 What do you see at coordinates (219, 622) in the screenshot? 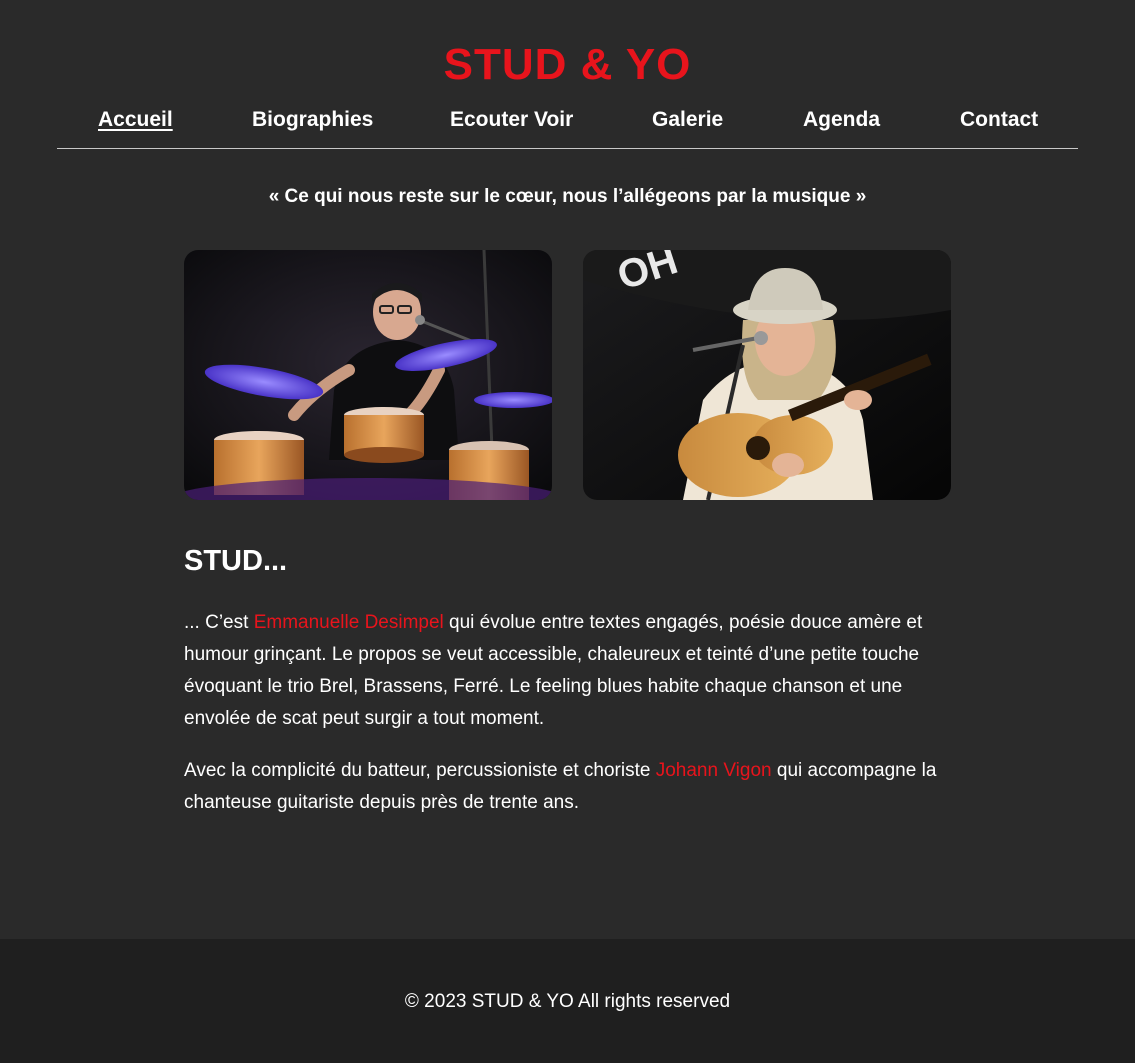
I see `intro-text-start: ... C’est` at bounding box center [219, 622].